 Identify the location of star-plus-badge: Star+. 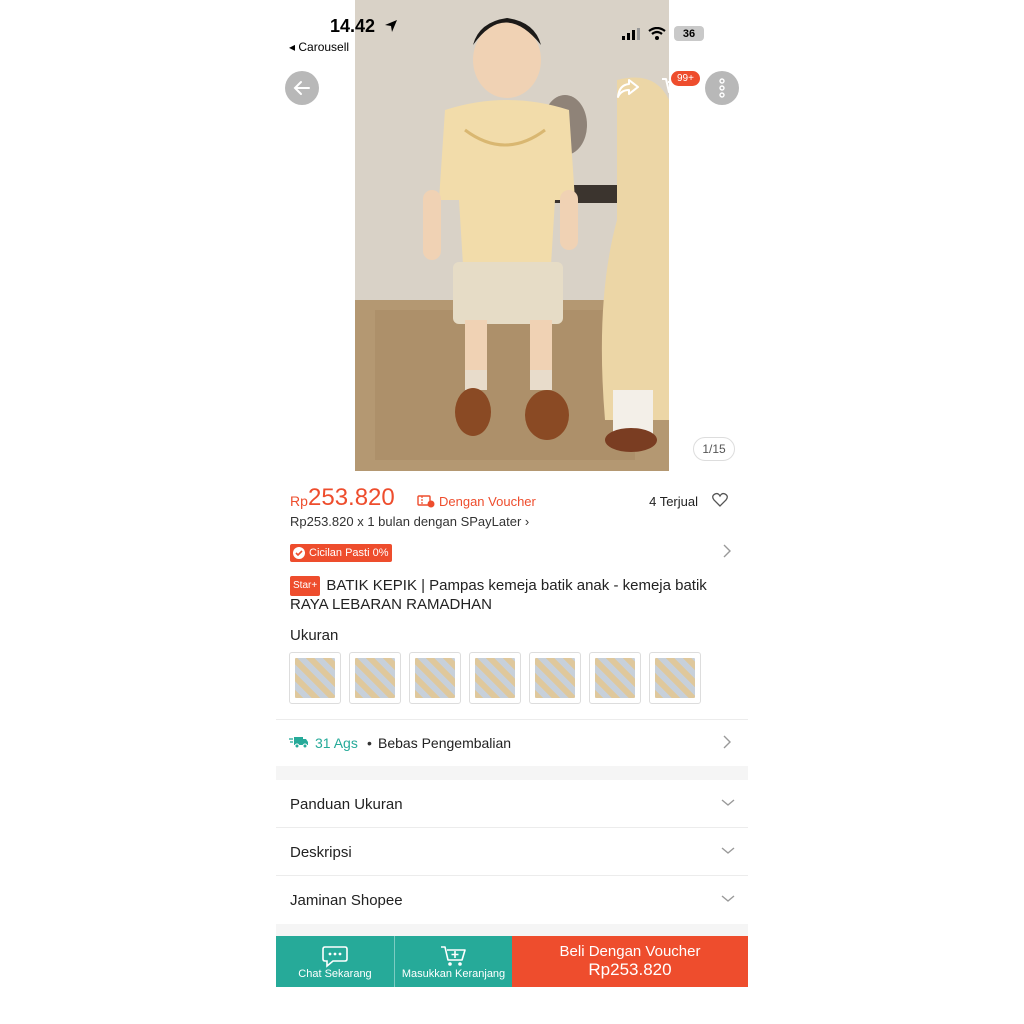
(305, 586).